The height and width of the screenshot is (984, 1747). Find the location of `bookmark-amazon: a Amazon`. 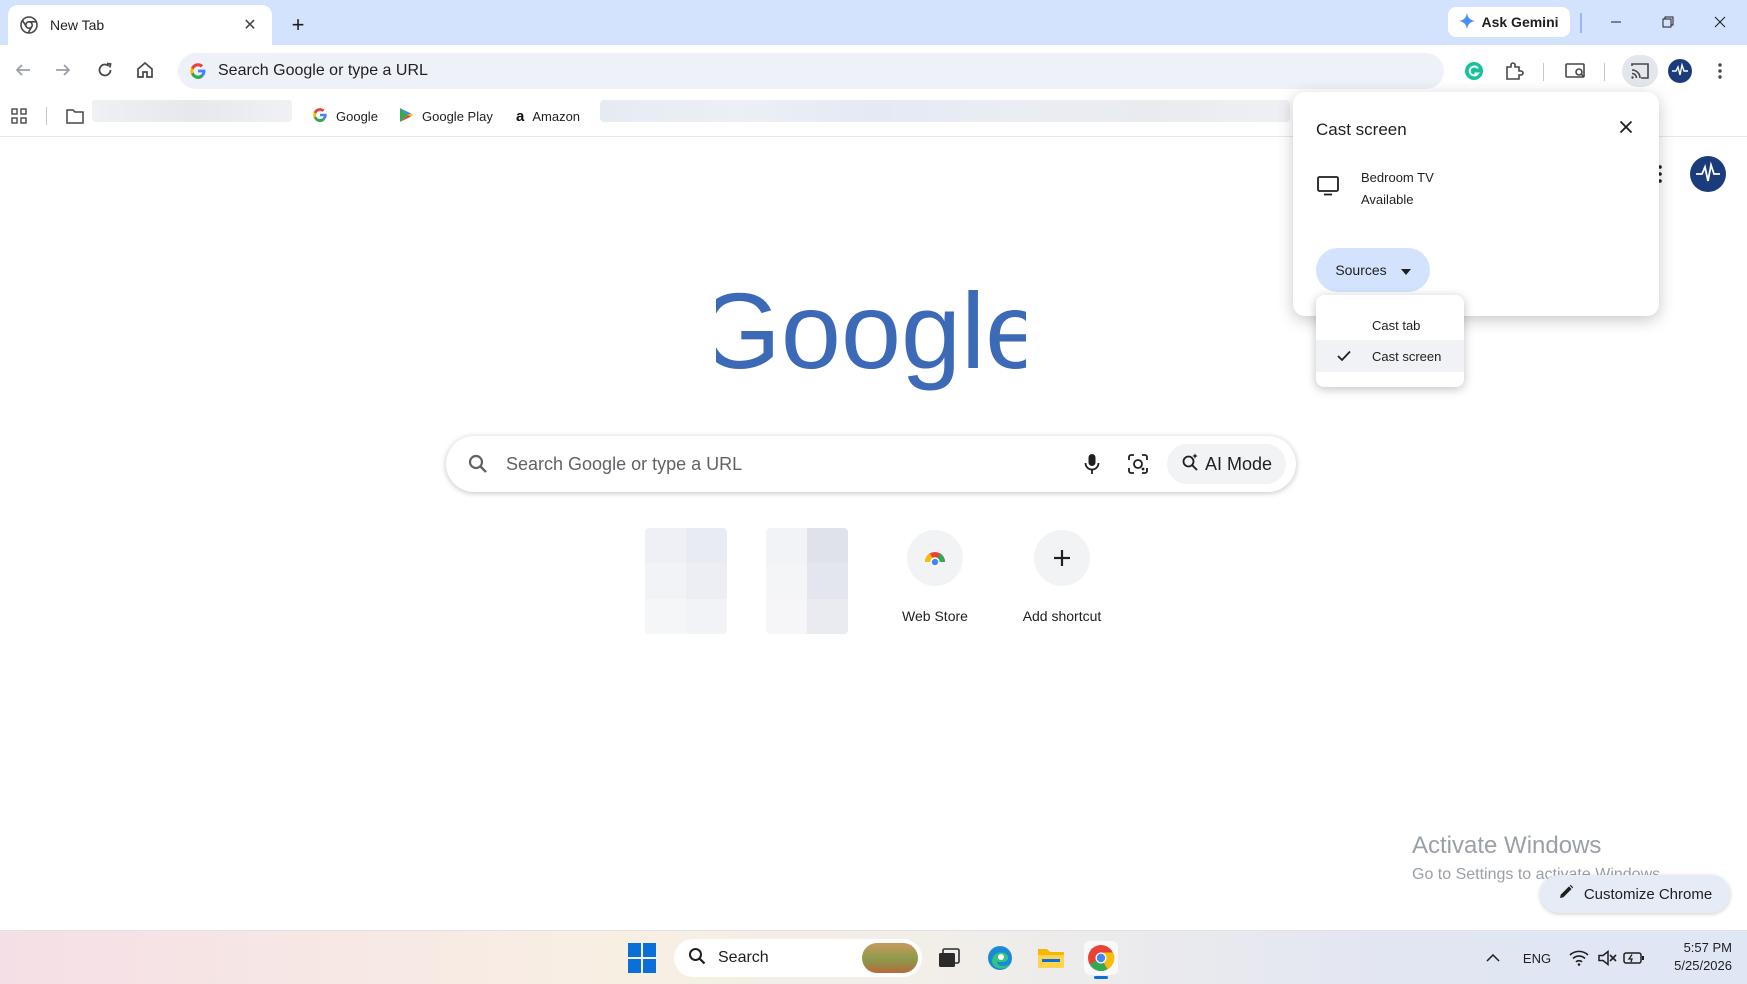

bookmark-amazon: a Amazon is located at coordinates (548, 116).